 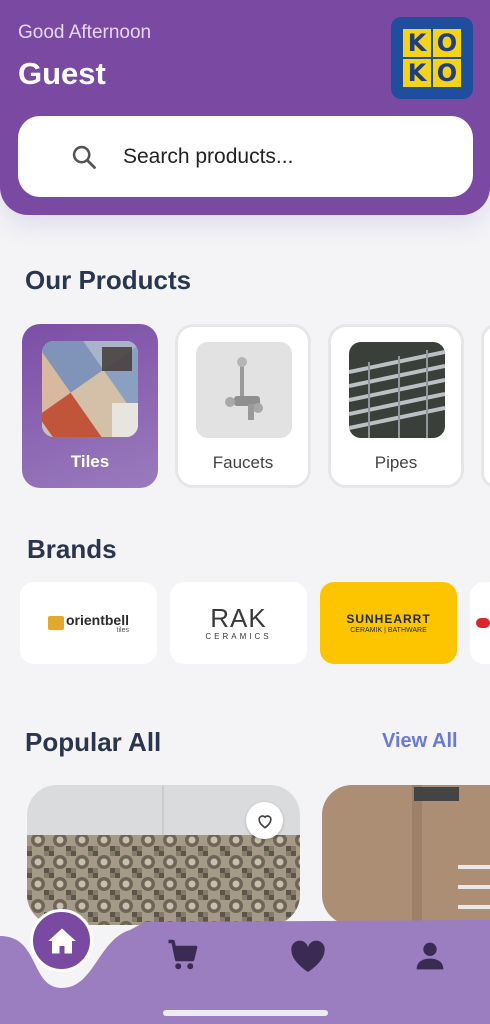 I want to click on person-icon, so click(x=430, y=956).